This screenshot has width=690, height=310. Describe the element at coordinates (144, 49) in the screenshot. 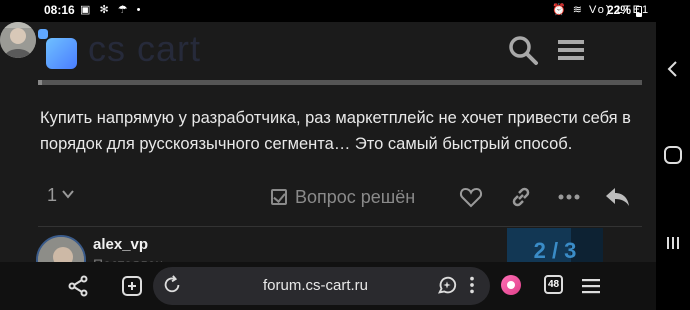

I see `site-logo-text: cs cart` at that location.